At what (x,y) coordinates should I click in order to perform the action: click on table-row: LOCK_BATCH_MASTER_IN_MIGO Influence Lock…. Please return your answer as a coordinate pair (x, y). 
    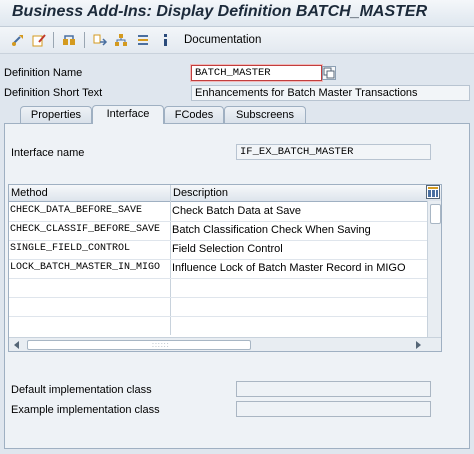
    Looking at the image, I should click on (218, 269).